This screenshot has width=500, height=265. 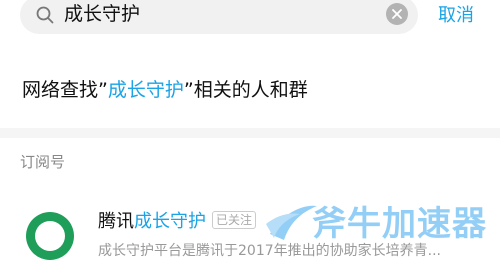 I want to click on network-search-link: 网络查找”成长守护”相关的人和群, so click(x=165, y=90).